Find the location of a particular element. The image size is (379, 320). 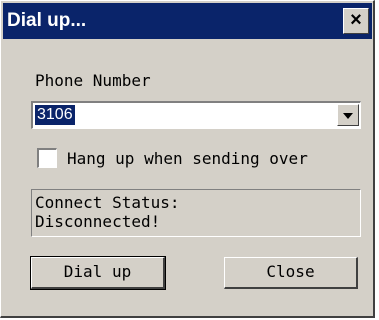

close-icon: × is located at coordinates (356, 20).